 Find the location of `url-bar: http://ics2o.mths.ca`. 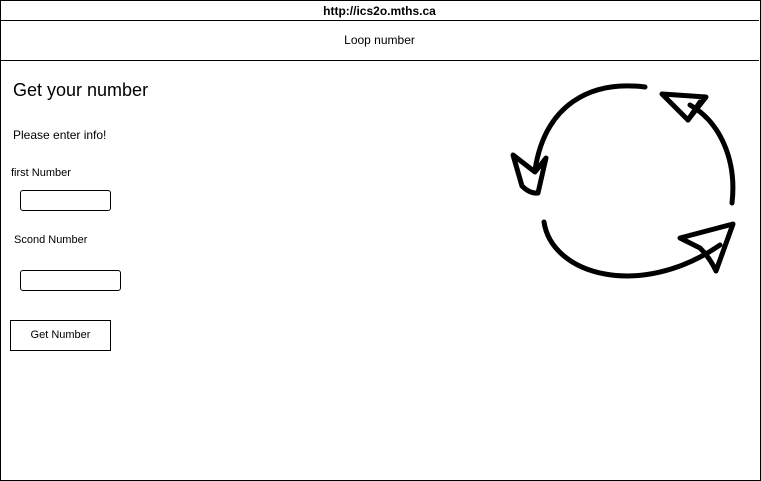

url-bar: http://ics2o.mths.ca is located at coordinates (379, 10).